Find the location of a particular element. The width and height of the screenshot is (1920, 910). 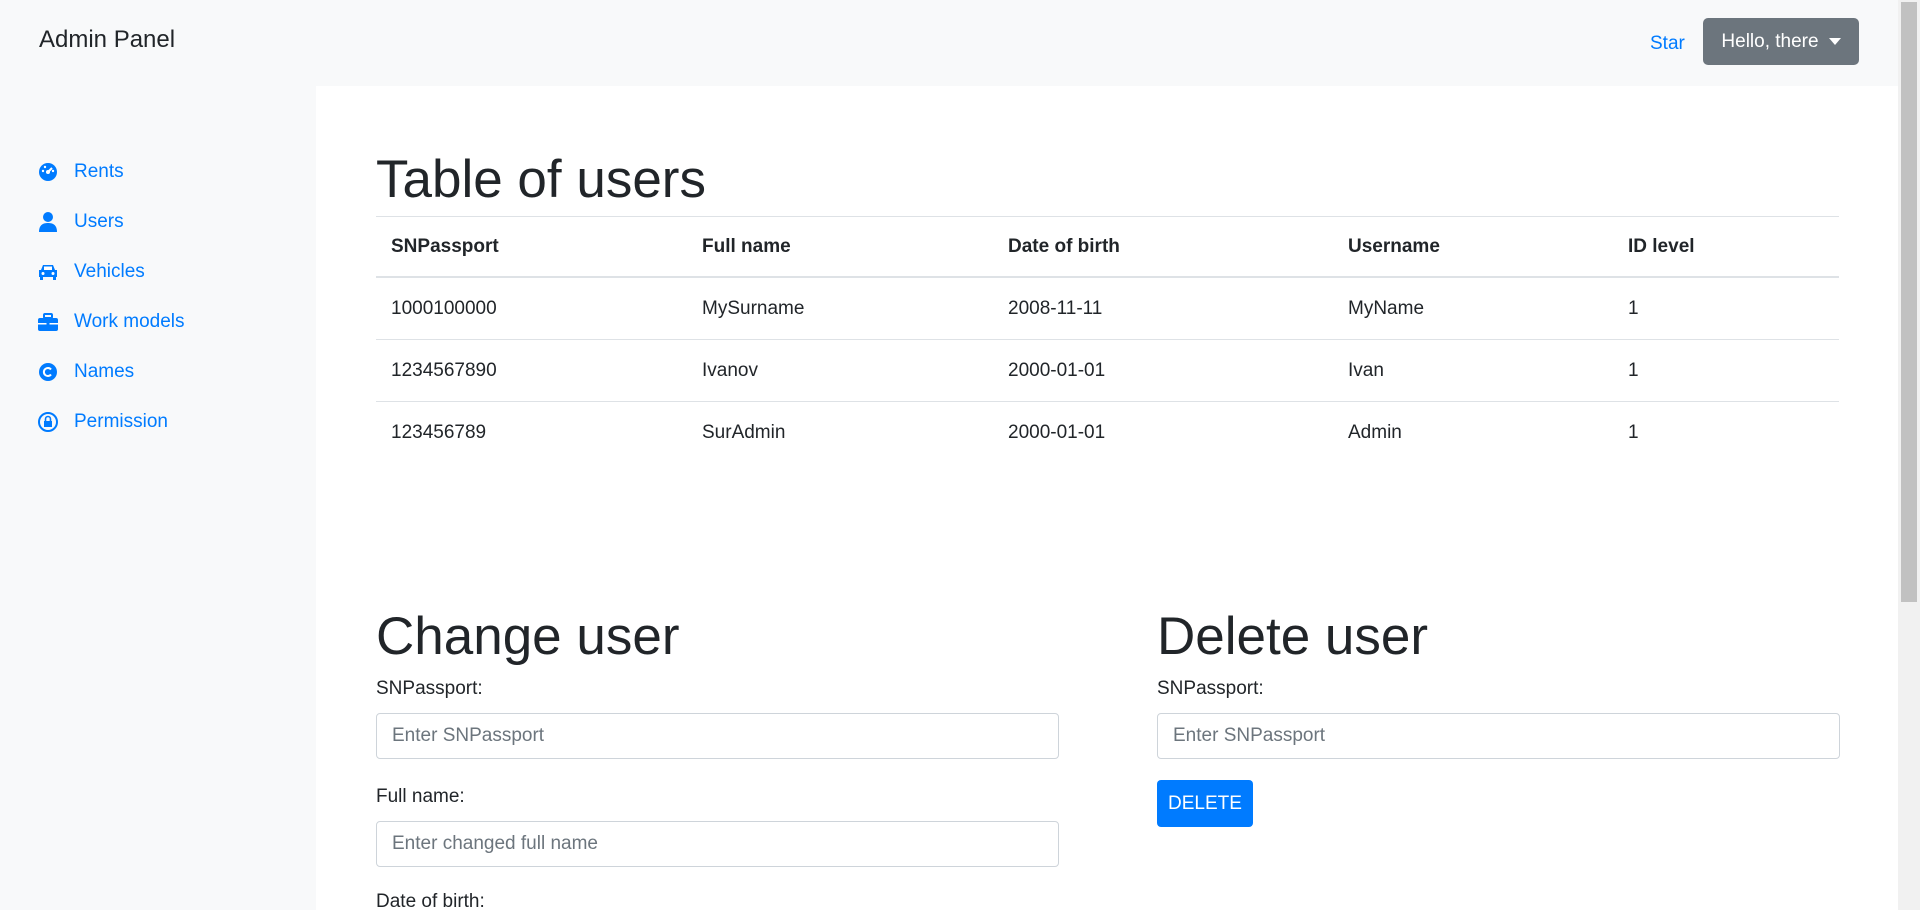

sidebar-item-permission: Permission is located at coordinates (103, 422).